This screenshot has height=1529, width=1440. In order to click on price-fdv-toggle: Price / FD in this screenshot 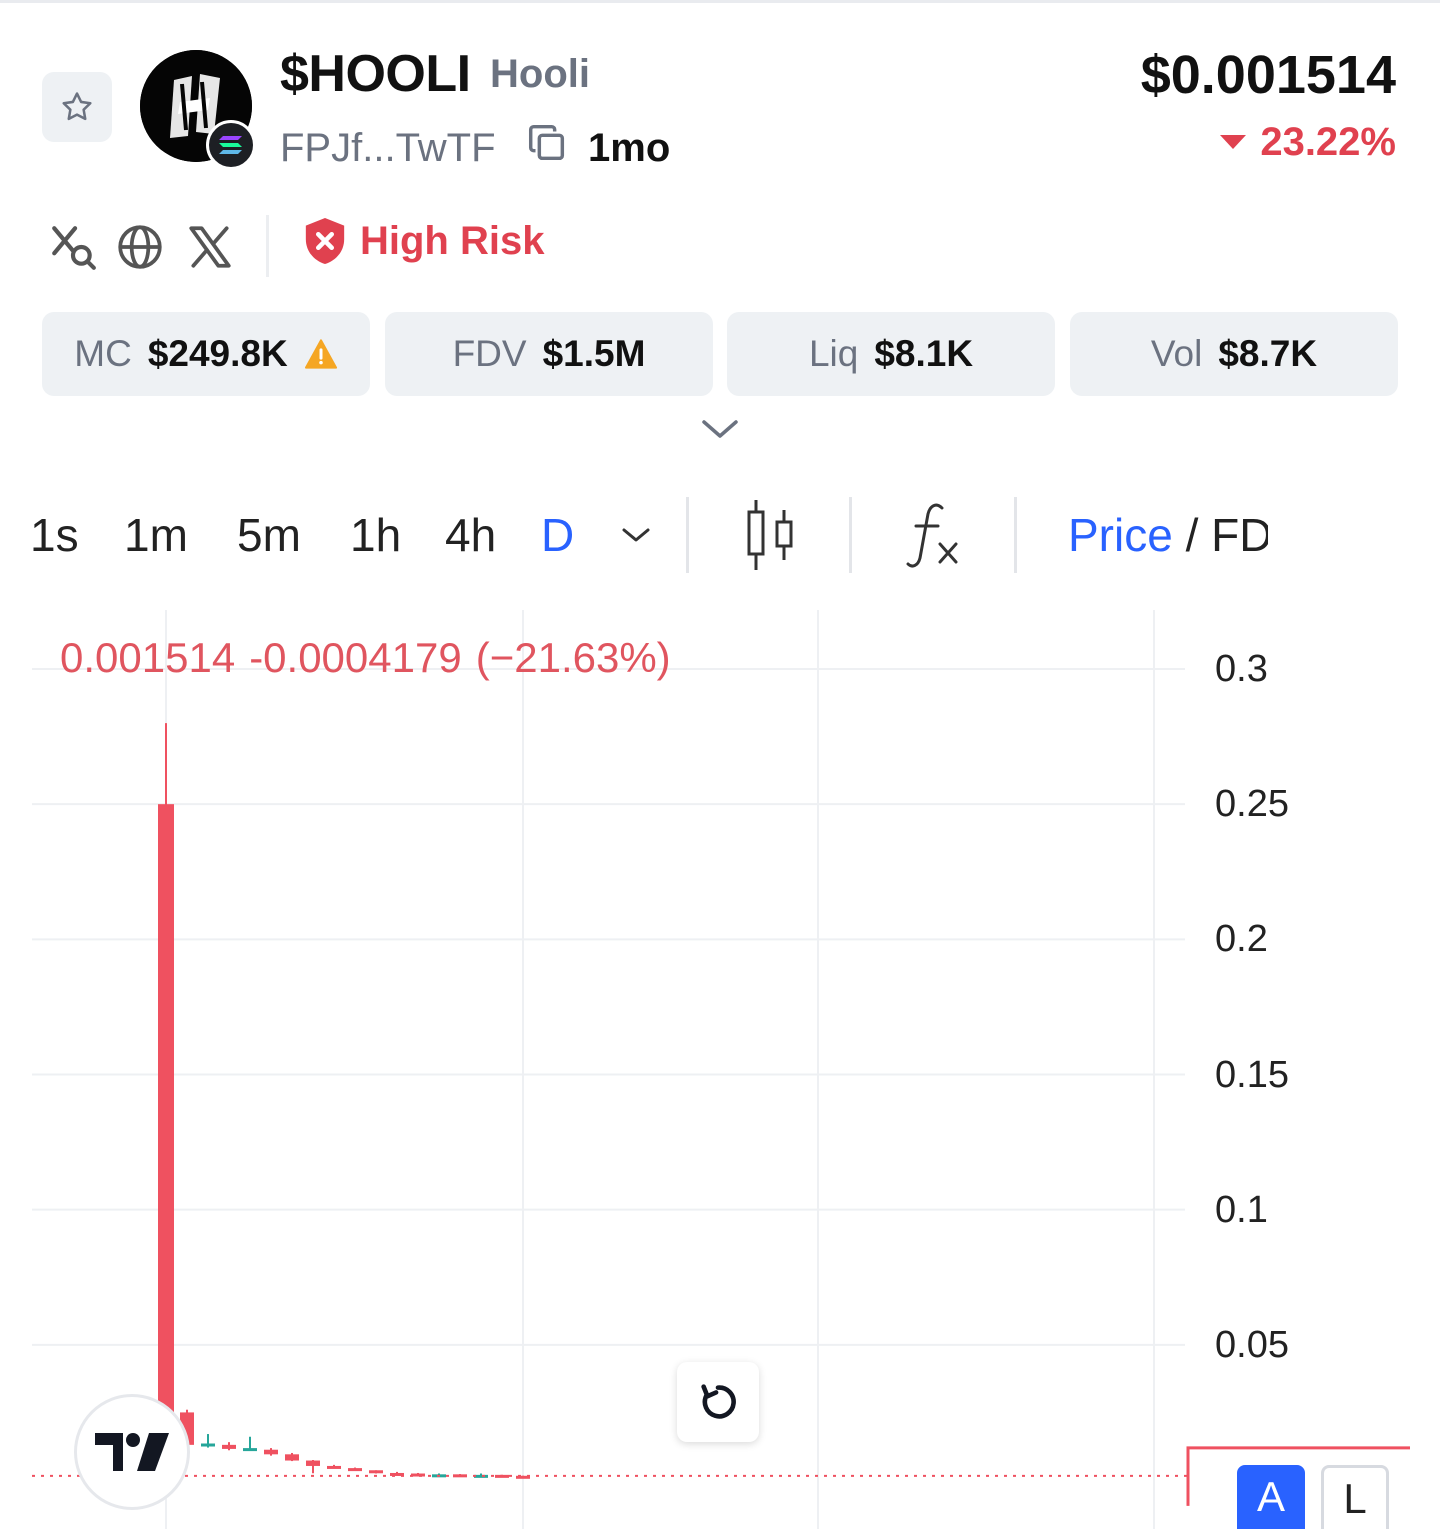, I will do `click(1168, 535)`.